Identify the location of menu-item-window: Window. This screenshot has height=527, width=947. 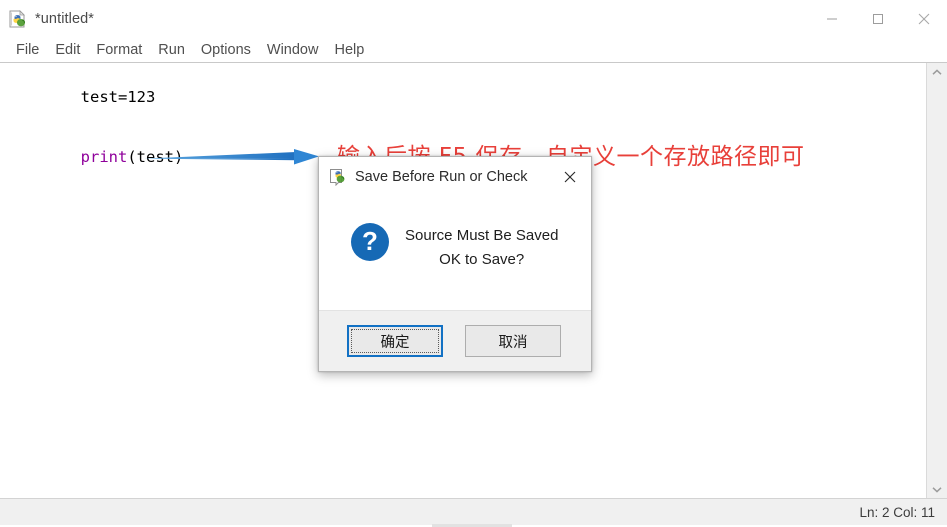
(293, 50).